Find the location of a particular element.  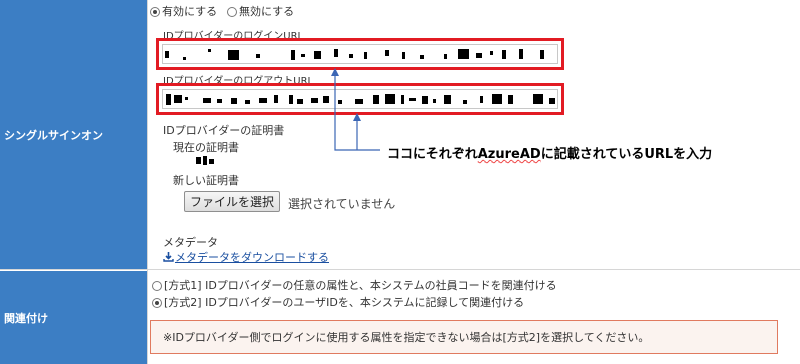

mapping-option-2: [方式2] IDプロバイダーのユーザIDを、本システムに記録して関連付ける is located at coordinates (338, 302).